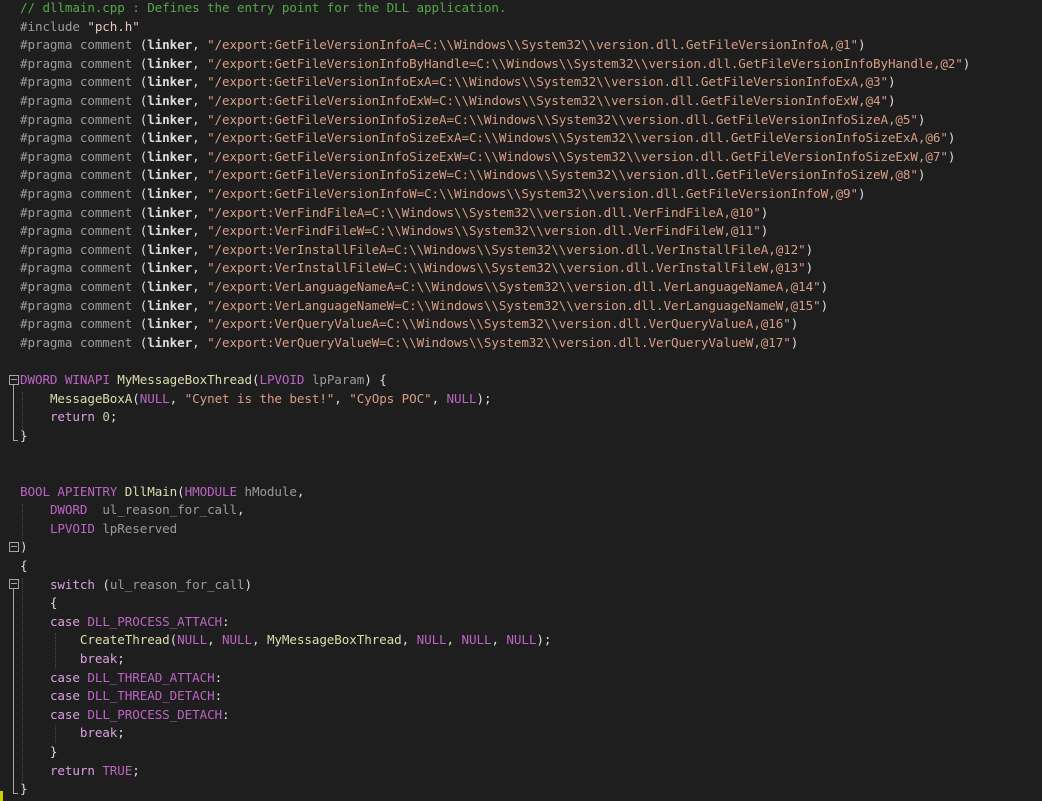 This screenshot has width=1042, height=801. I want to click on code-line: return 0;, so click(68, 417).